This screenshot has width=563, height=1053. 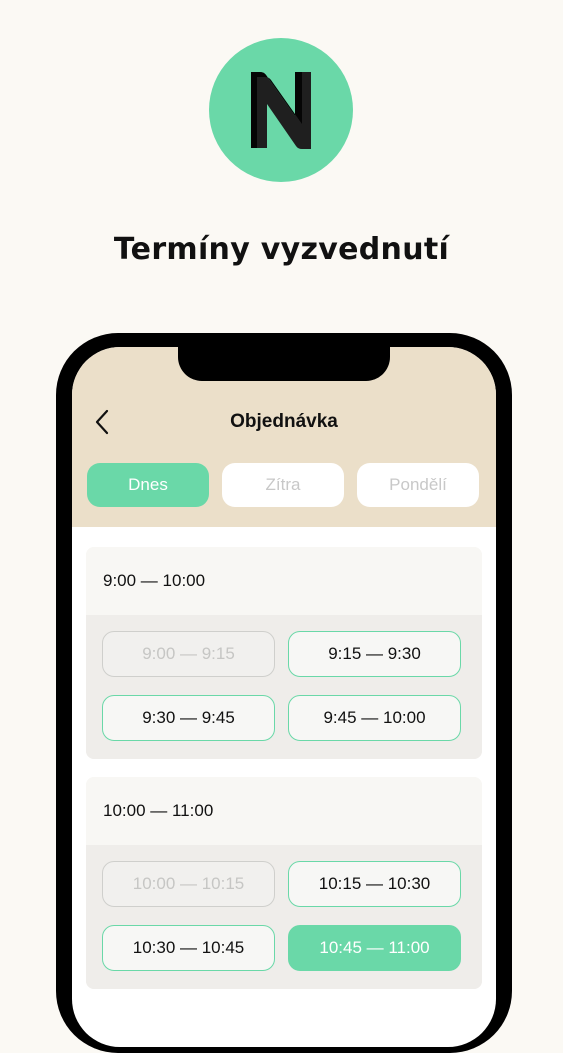 I want to click on hour-group-label: 9:00 — 10:00, so click(x=284, y=581).